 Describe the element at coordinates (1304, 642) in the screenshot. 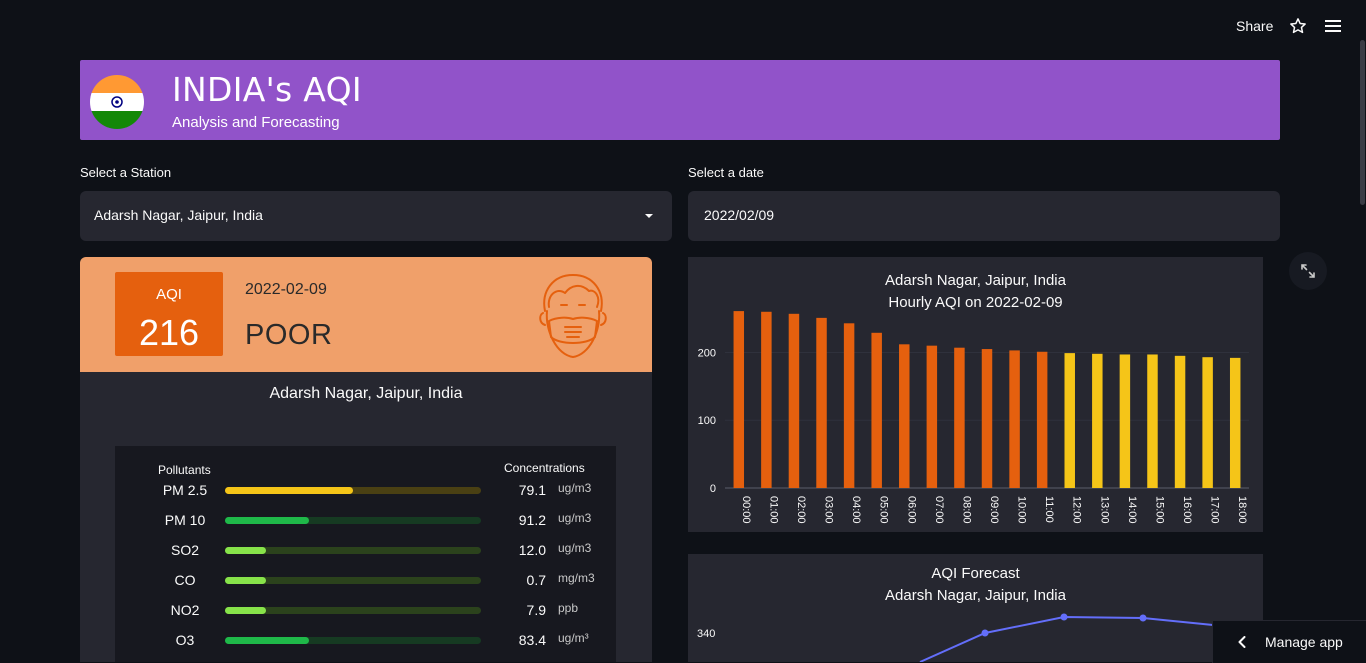

I see `manage-app-label: Manage app` at that location.